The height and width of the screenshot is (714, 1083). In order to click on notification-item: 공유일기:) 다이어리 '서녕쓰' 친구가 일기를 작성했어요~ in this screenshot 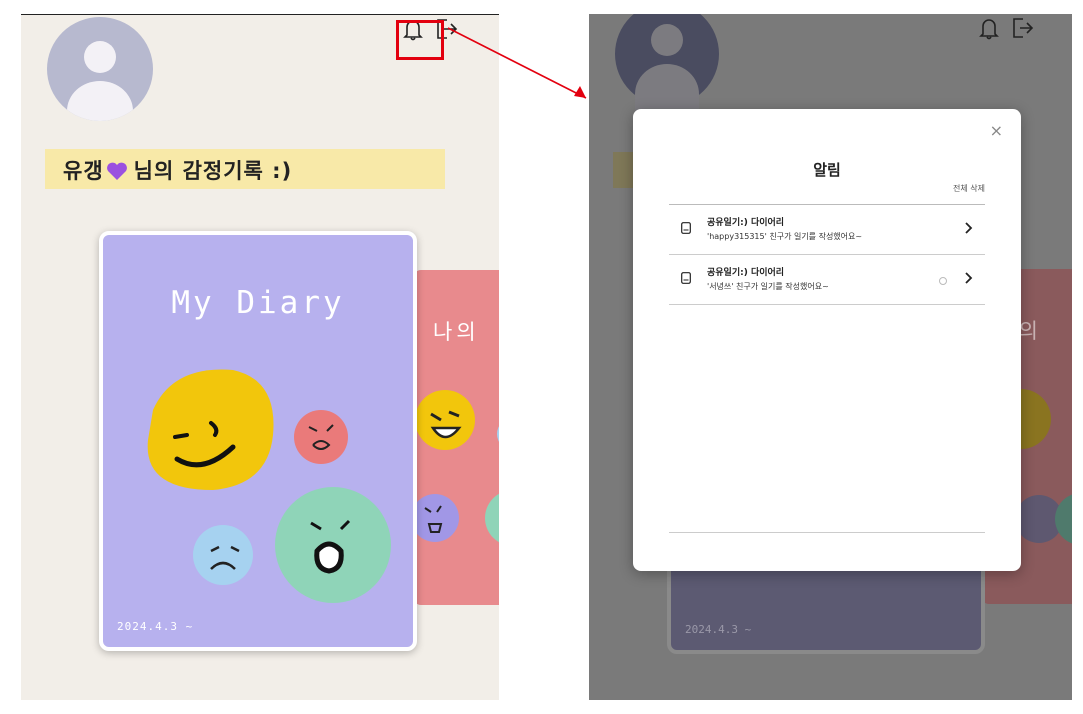, I will do `click(827, 280)`.